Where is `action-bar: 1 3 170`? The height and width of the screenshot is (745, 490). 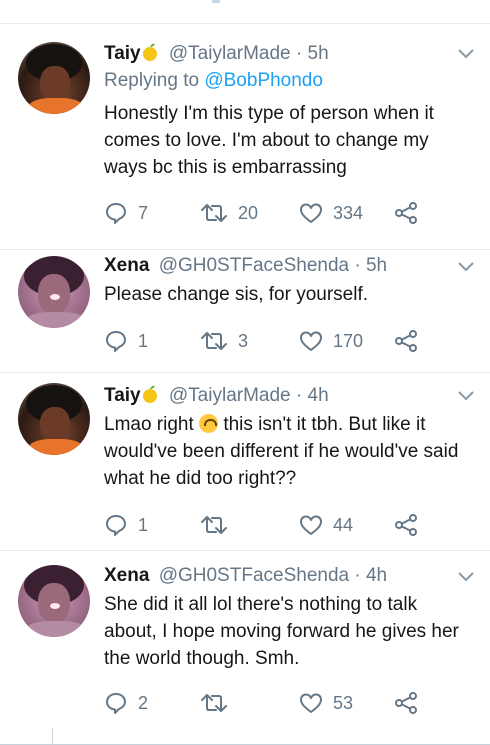 action-bar: 1 3 170 is located at coordinates (289, 341).